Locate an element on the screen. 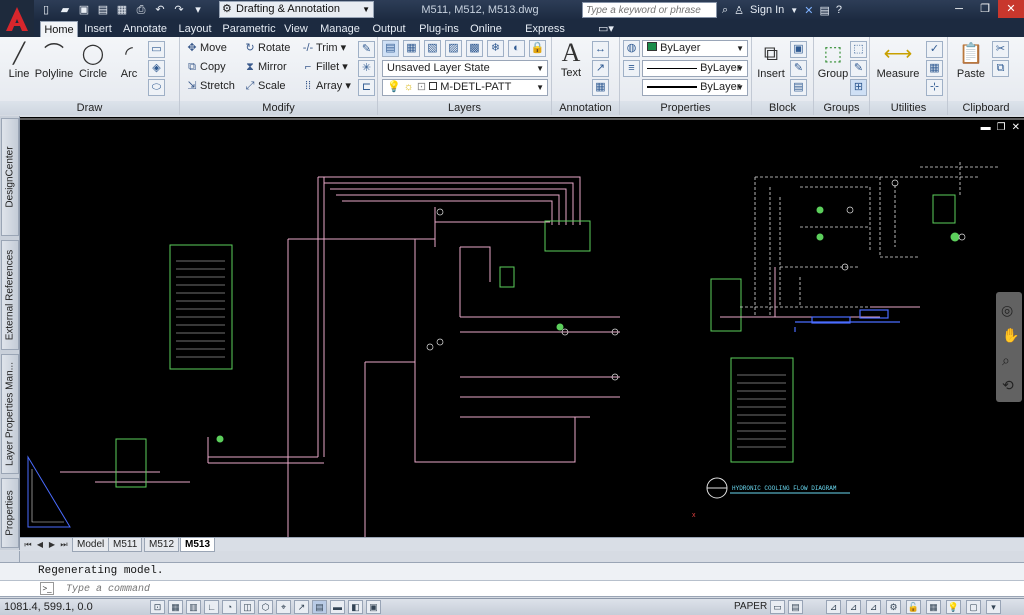 The width and height of the screenshot is (1024, 615). minimize-icon: ─ is located at coordinates (959, 9).